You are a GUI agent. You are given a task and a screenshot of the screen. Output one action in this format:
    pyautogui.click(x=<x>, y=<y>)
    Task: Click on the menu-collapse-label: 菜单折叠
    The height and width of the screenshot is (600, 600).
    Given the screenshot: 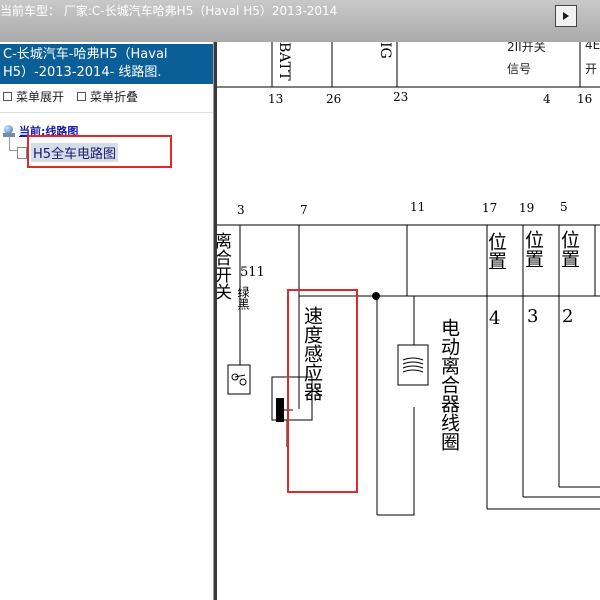 What is the action you would take?
    pyautogui.click(x=114, y=97)
    